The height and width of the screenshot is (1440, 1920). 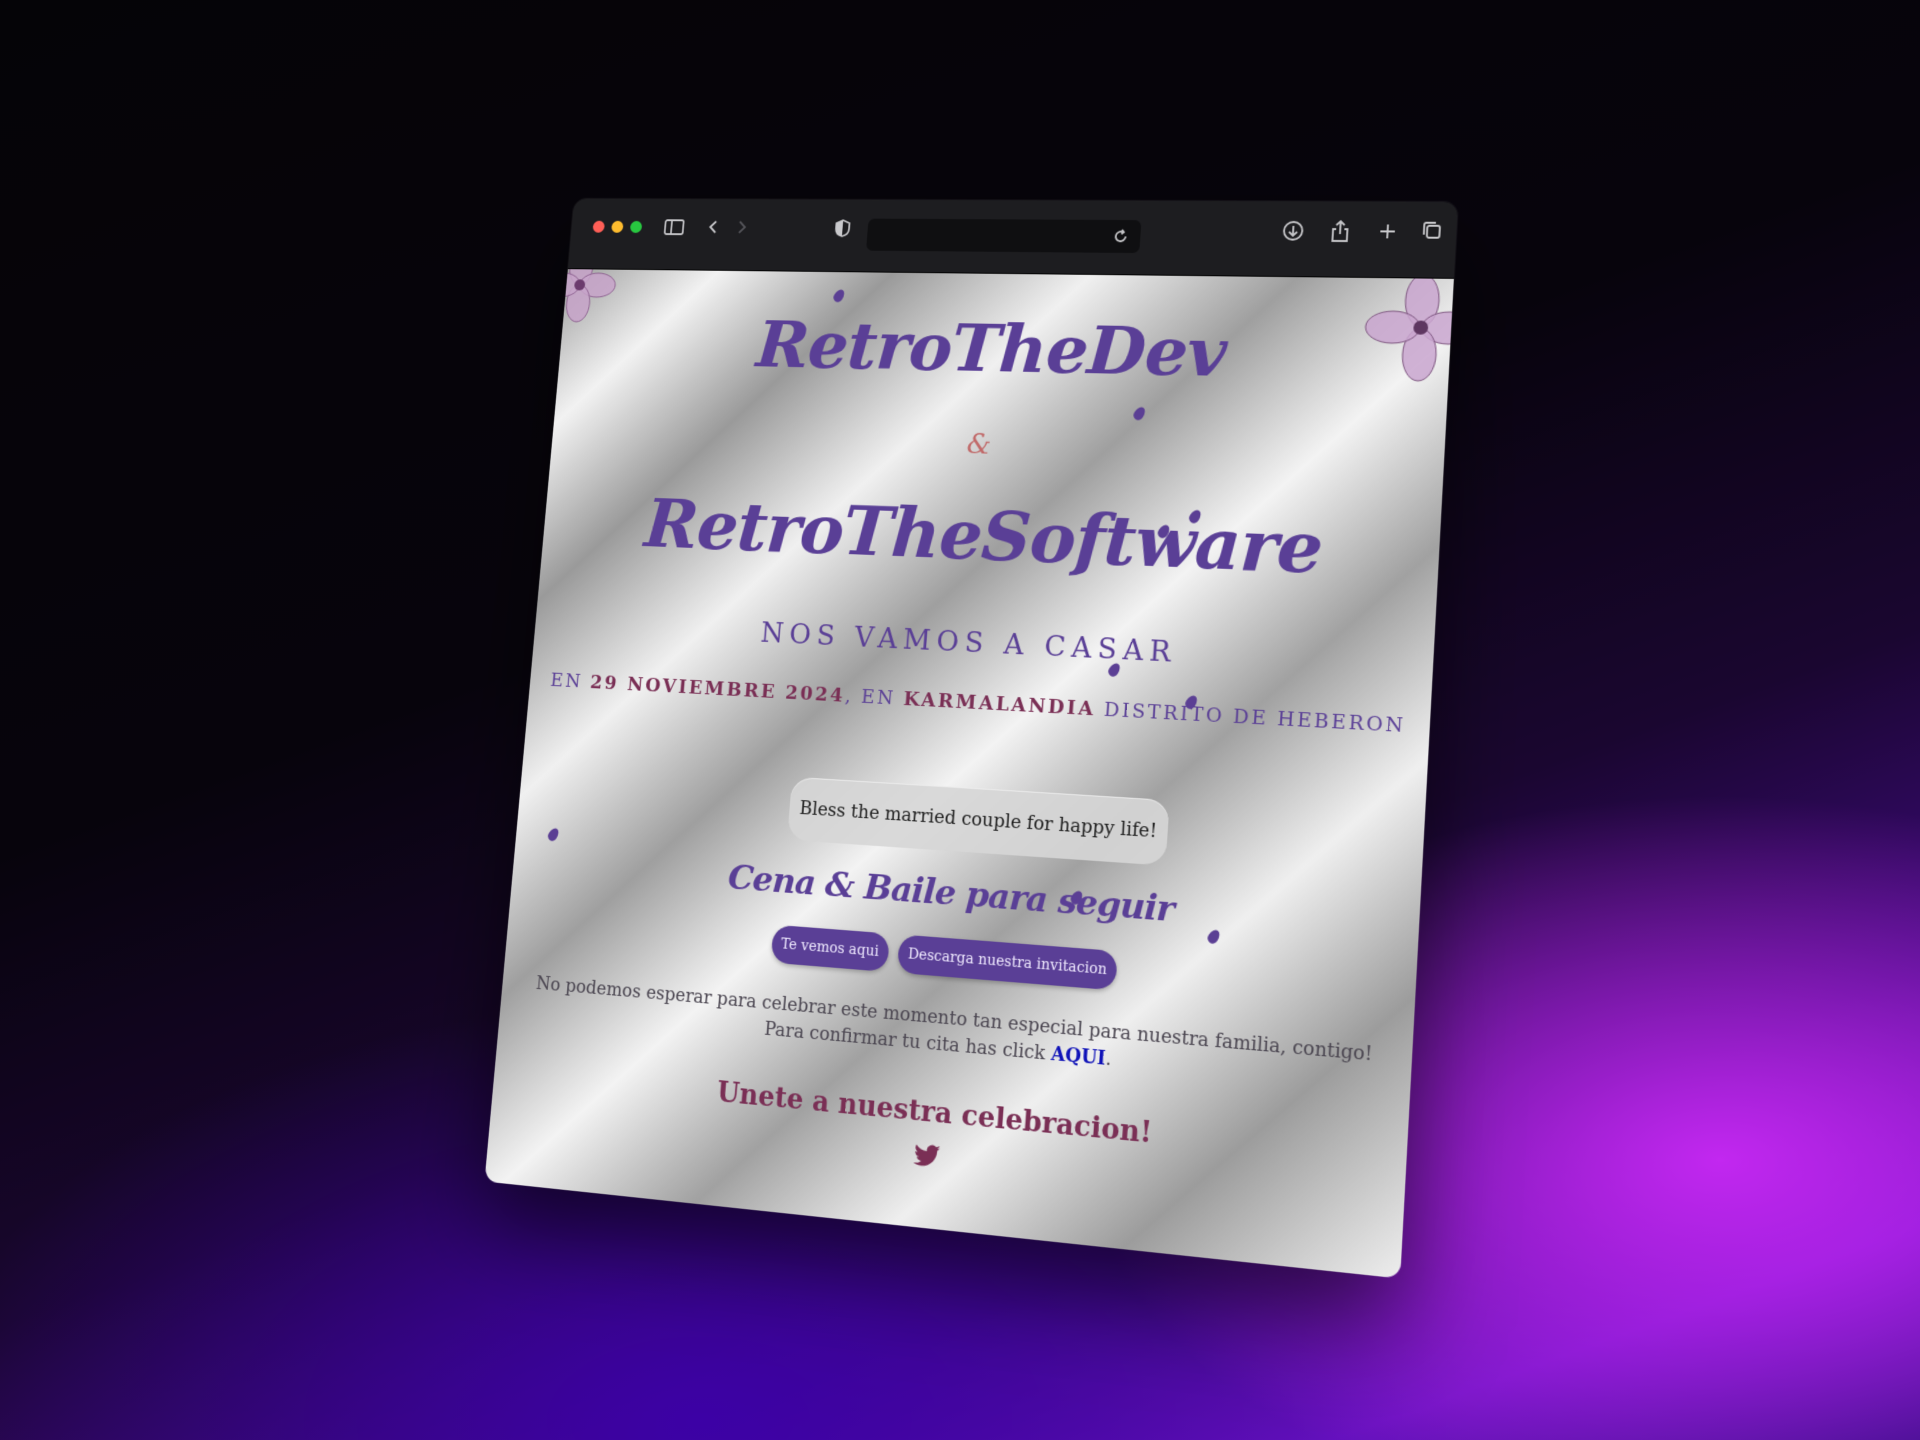 What do you see at coordinates (1293, 231) in the screenshot?
I see `download-icon` at bounding box center [1293, 231].